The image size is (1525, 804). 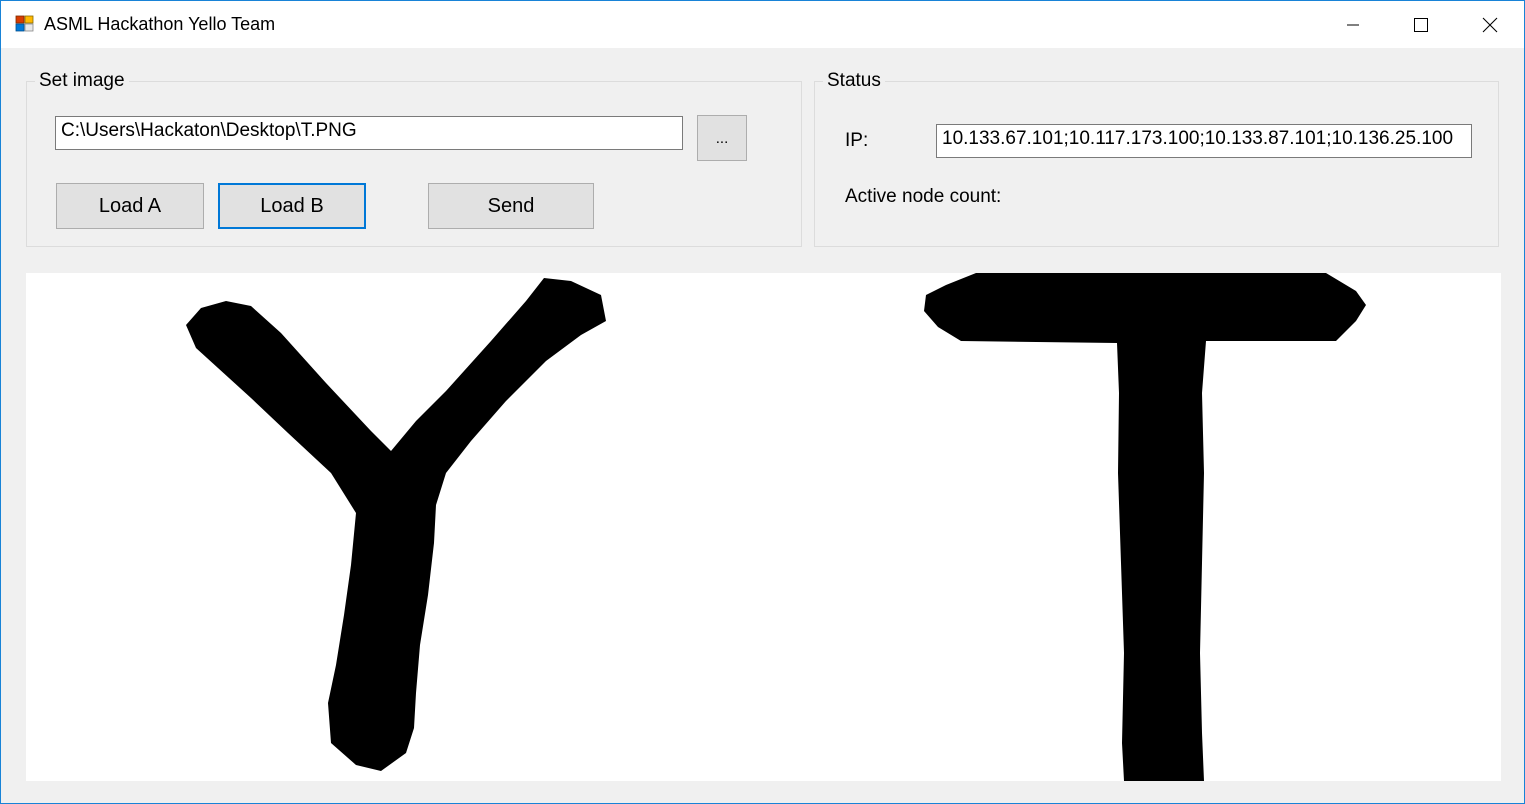 I want to click on active-node-count-label: Active node count:, so click(x=923, y=196).